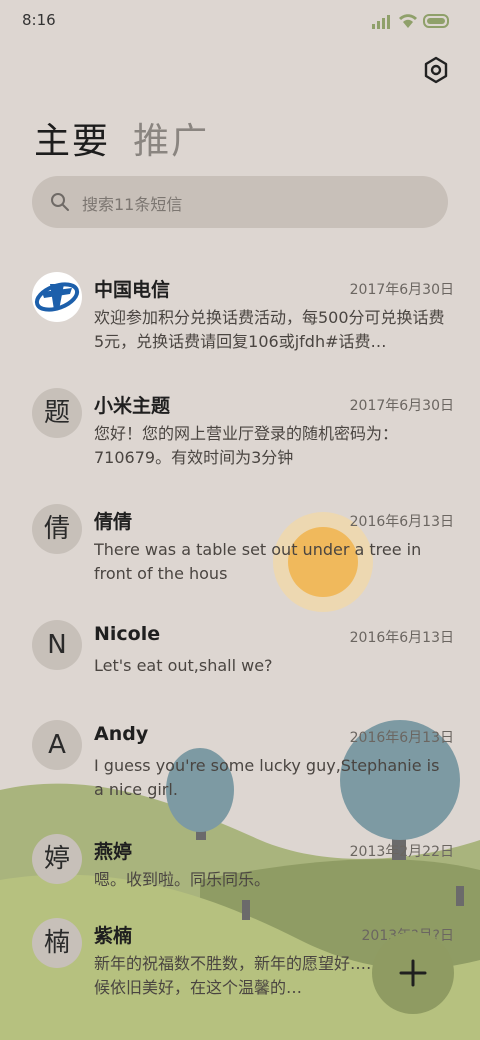 The image size is (480, 1040). What do you see at coordinates (436, 70) in the screenshot?
I see `settings-icon` at bounding box center [436, 70].